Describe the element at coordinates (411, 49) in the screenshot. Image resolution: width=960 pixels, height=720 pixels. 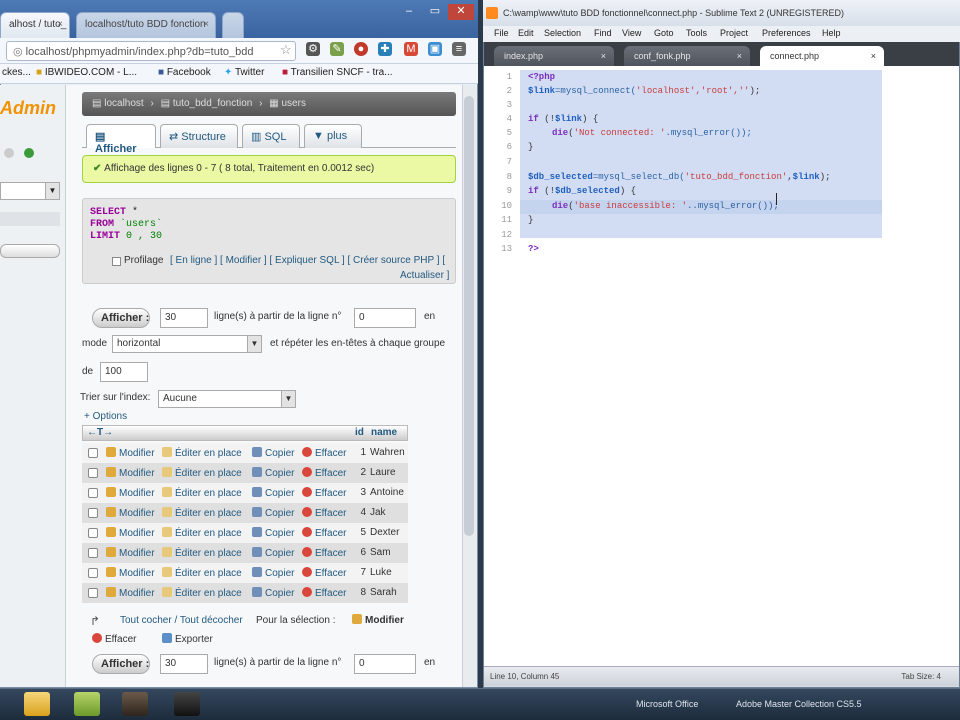
I see `gmail-icon: M` at that location.